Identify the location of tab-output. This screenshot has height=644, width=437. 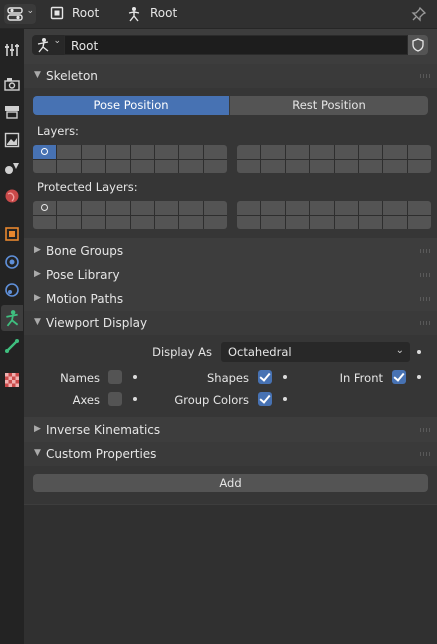
(12, 112).